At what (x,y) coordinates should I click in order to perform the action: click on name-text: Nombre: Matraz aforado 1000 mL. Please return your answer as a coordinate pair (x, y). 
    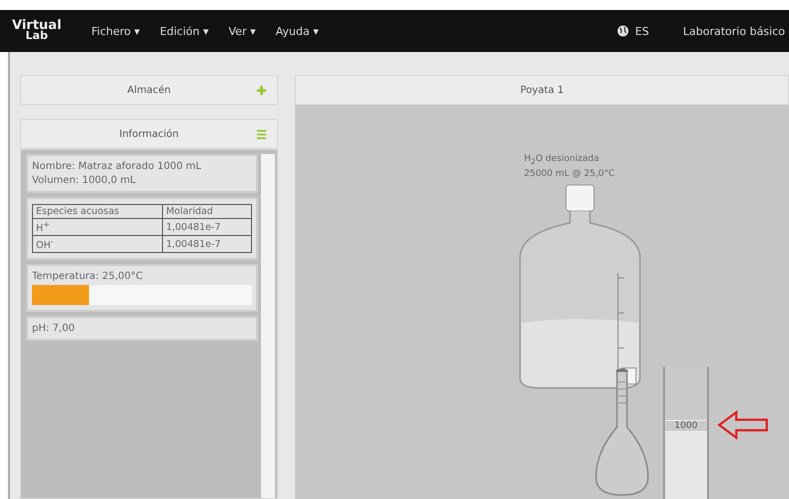
    Looking at the image, I should click on (117, 166).